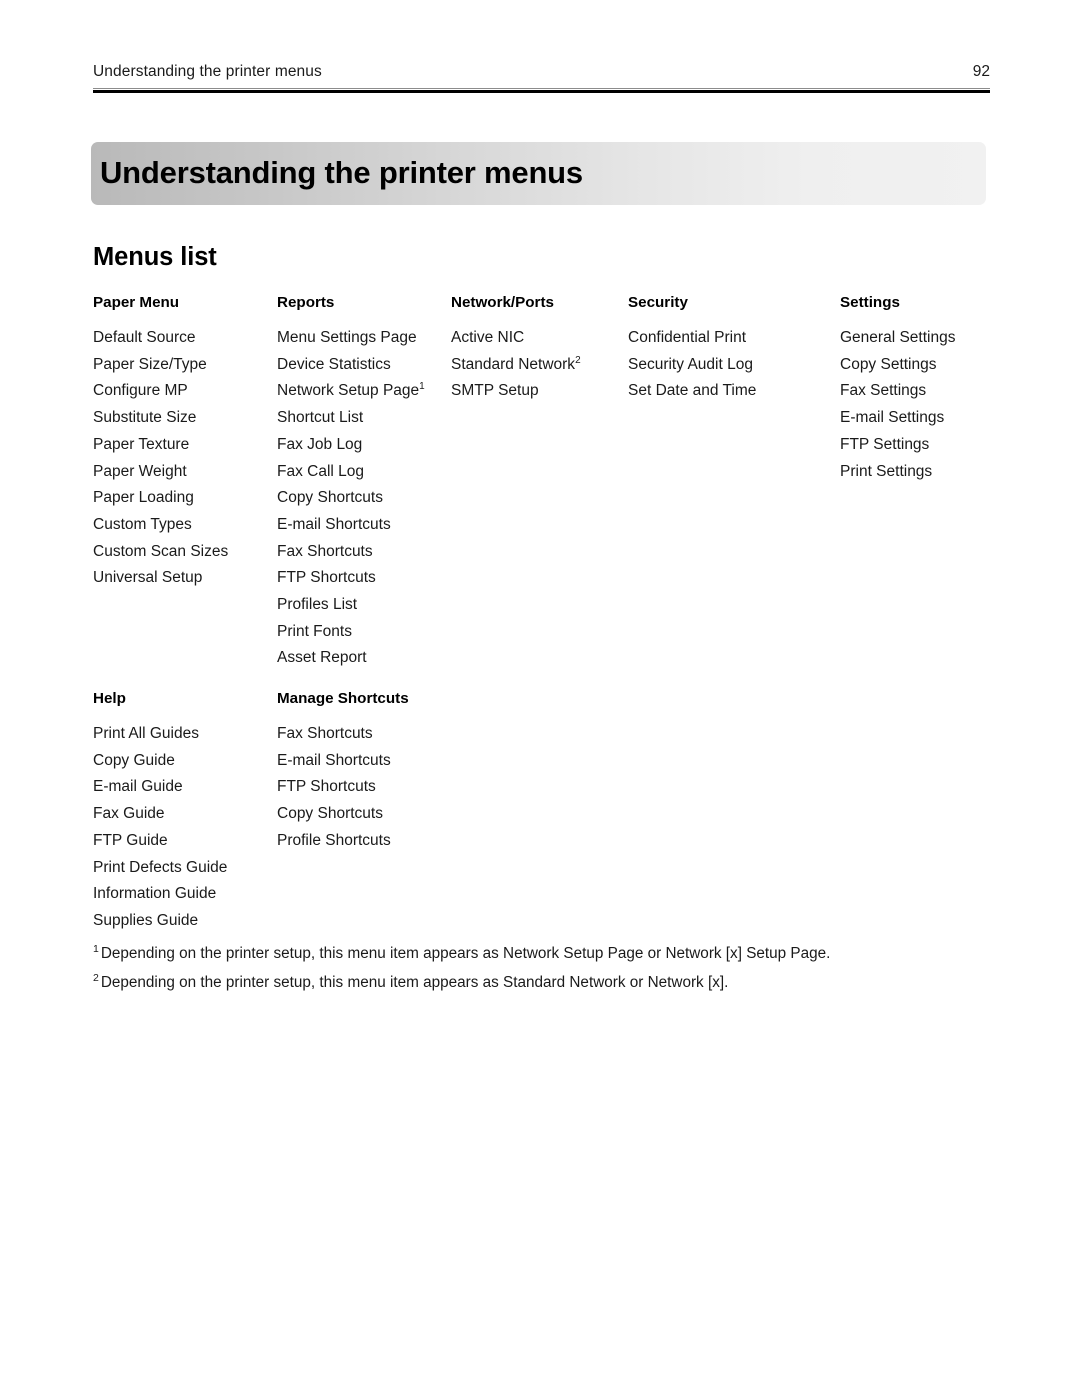  I want to click on menu-item: Network Setup Page1, so click(351, 390).